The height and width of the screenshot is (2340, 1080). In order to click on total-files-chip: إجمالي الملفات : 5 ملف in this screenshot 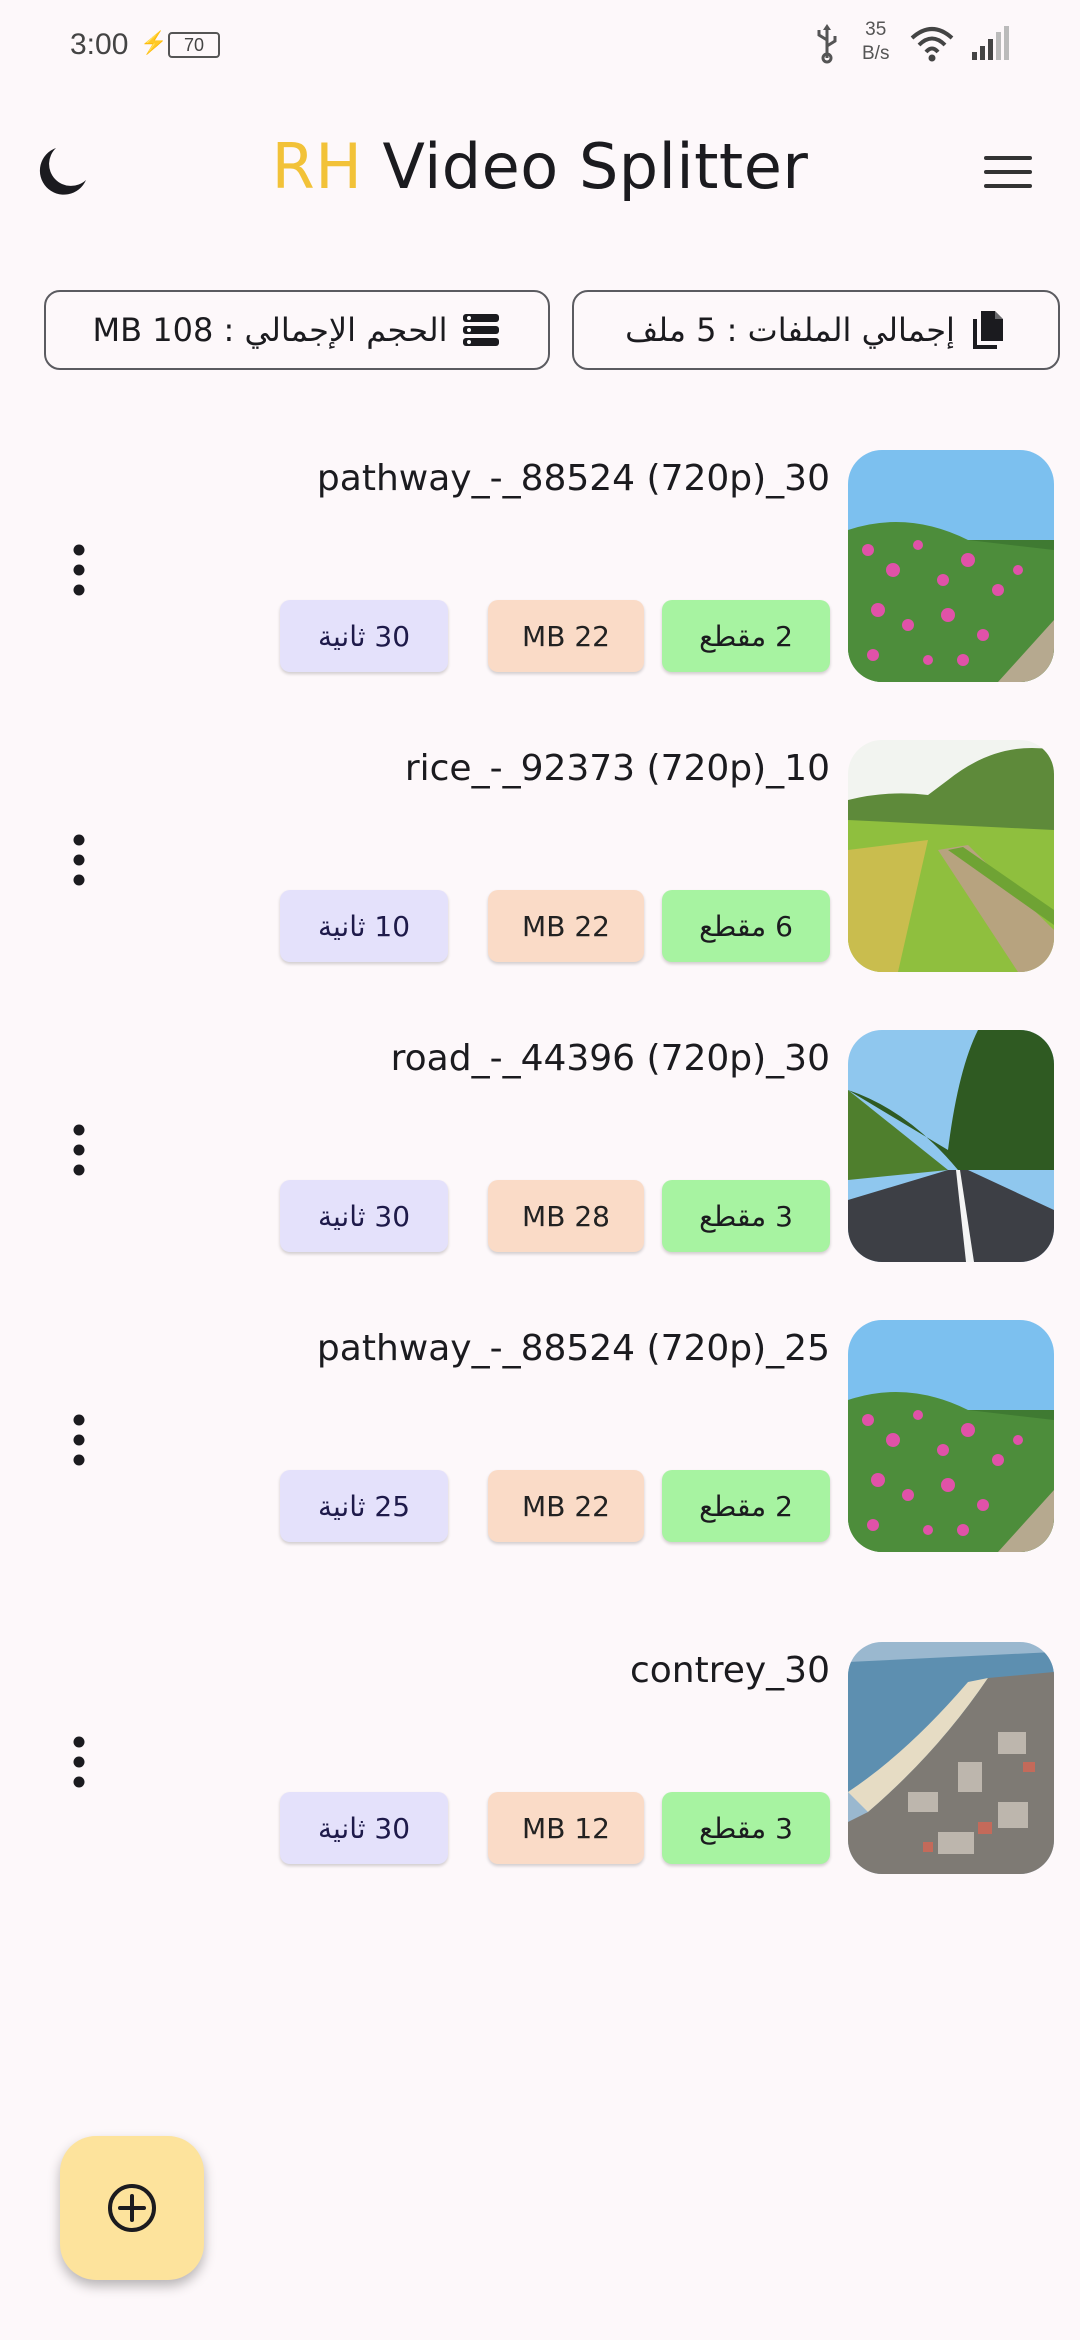, I will do `click(816, 330)`.